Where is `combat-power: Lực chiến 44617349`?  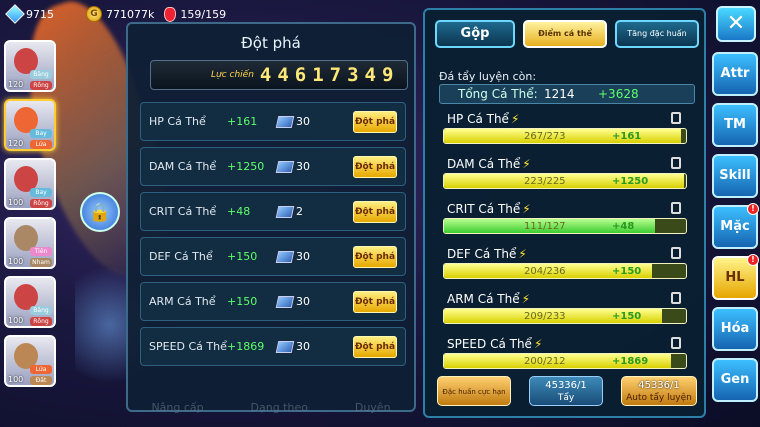
combat-power: Lực chiến 44617349 is located at coordinates (279, 75).